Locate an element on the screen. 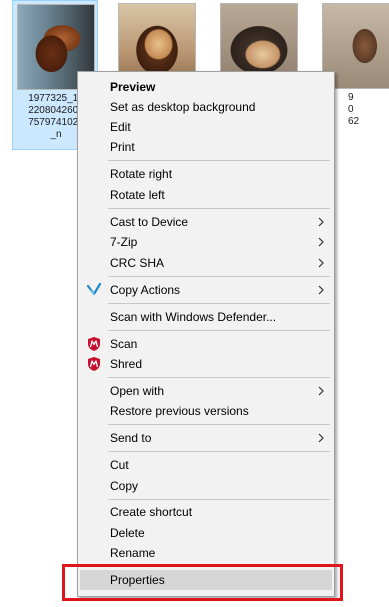 The height and width of the screenshot is (607, 389). menu-item-label: Rename is located at coordinates (133, 553).